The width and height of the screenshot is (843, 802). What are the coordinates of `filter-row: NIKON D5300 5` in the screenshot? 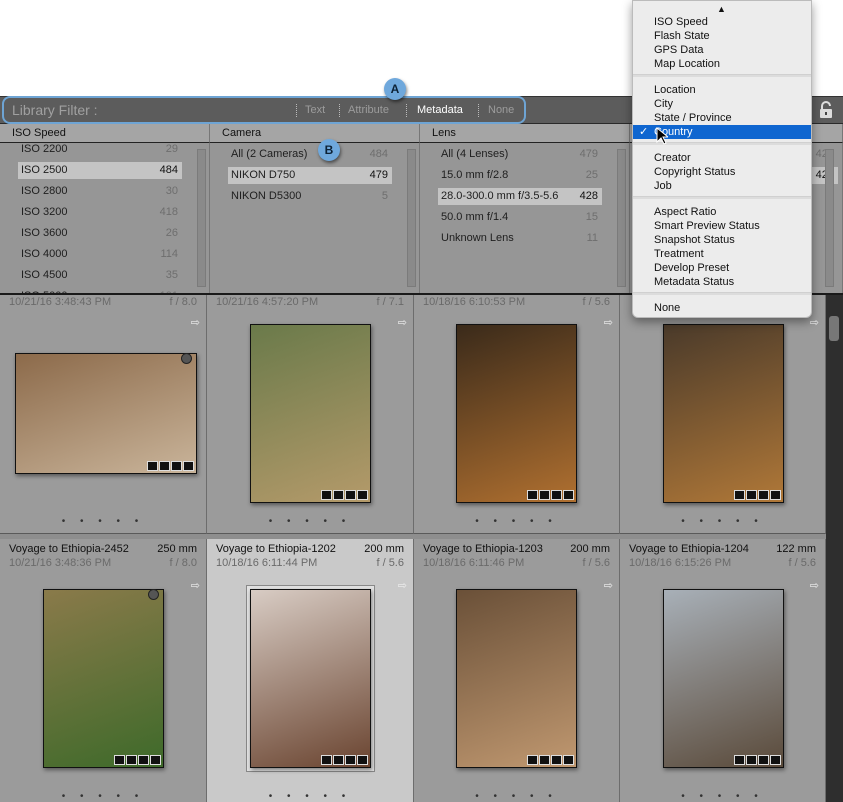 It's located at (310, 196).